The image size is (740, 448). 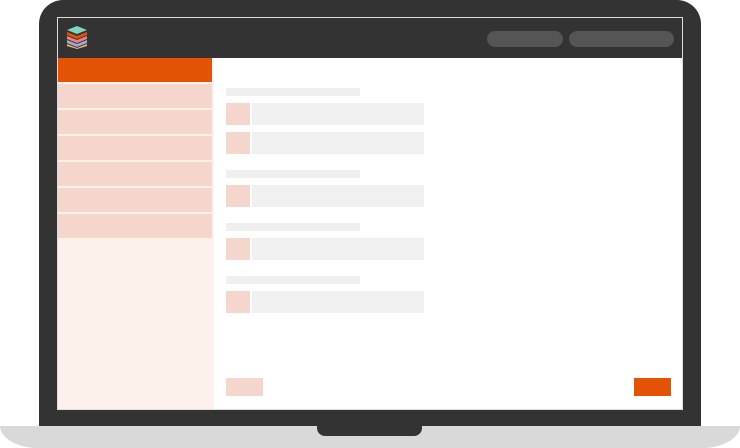 I want to click on next-button, so click(x=652, y=387).